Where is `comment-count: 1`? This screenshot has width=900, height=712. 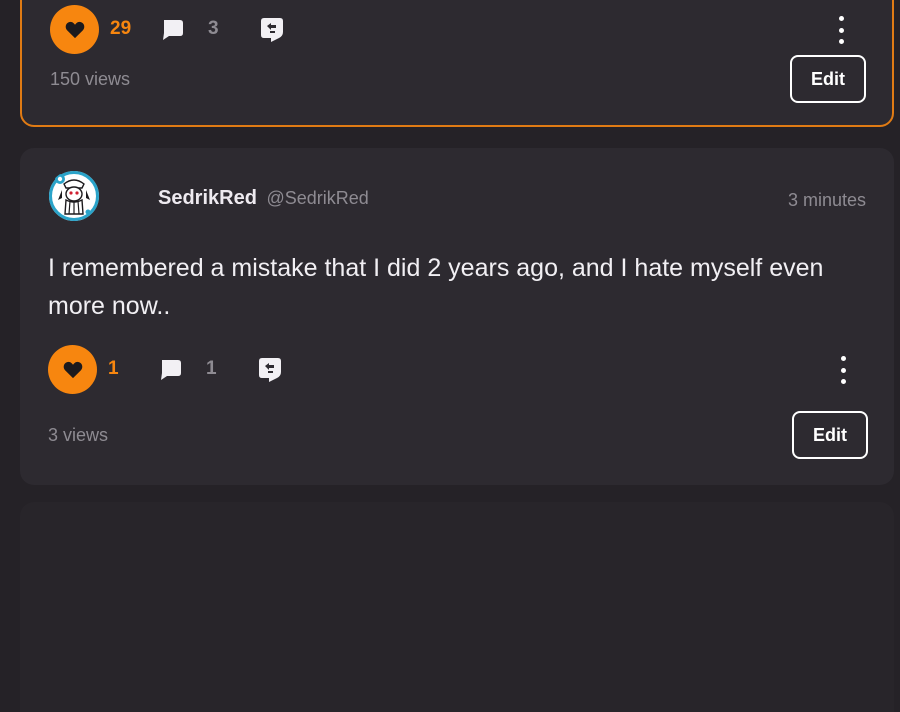 comment-count: 1 is located at coordinates (211, 368).